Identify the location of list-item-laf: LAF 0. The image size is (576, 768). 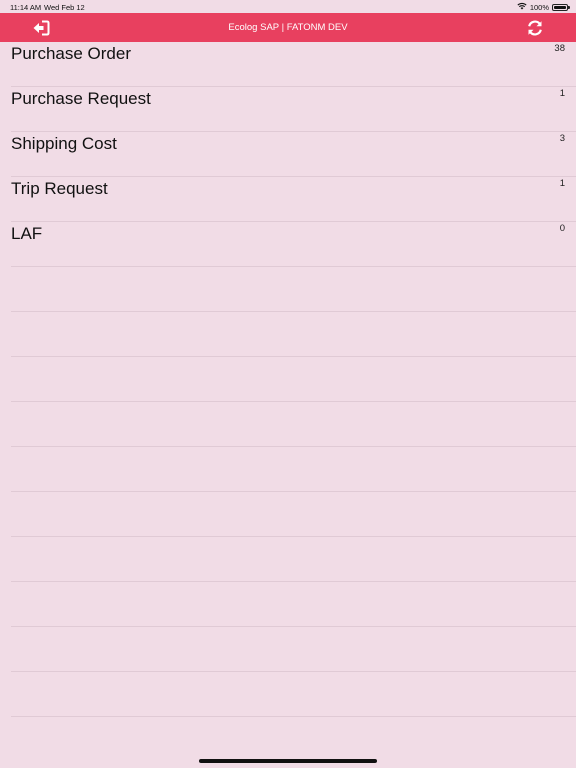
(293, 244).